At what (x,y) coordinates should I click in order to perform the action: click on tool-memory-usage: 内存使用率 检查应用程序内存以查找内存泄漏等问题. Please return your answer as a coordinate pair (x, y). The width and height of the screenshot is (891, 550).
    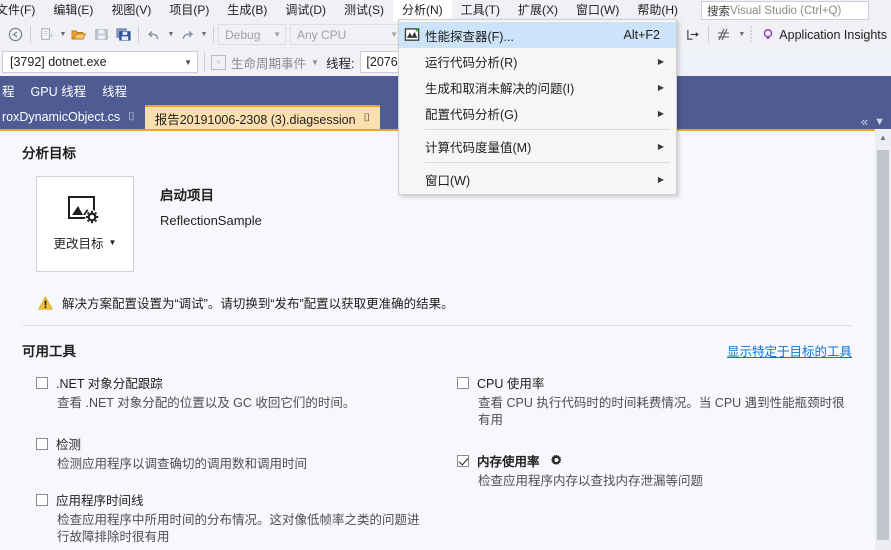
    Looking at the image, I should click on (657, 470).